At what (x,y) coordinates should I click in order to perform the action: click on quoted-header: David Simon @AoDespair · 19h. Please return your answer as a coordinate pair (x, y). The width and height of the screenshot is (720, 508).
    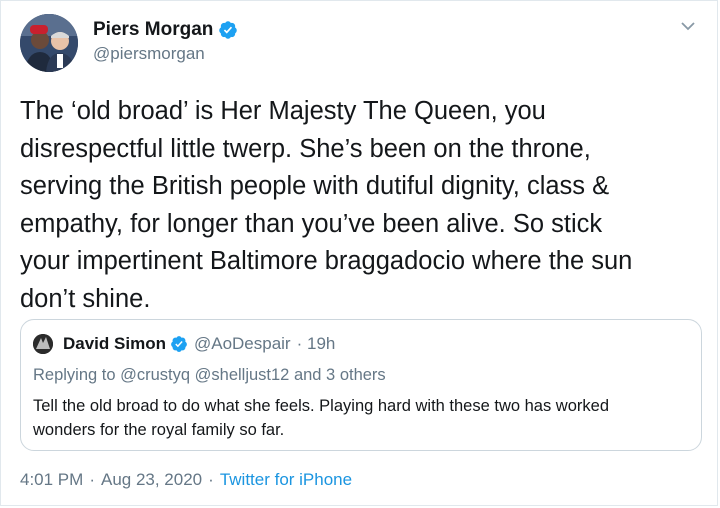
    Looking at the image, I should click on (184, 344).